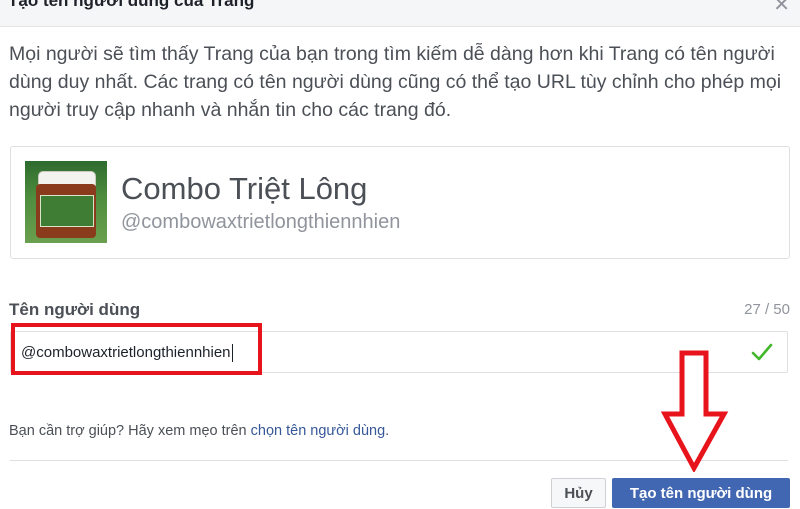 Image resolution: width=800 pixels, height=509 pixels. What do you see at coordinates (261, 222) in the screenshot?
I see `page-handle: @combowaxtrietlongthiennhien` at bounding box center [261, 222].